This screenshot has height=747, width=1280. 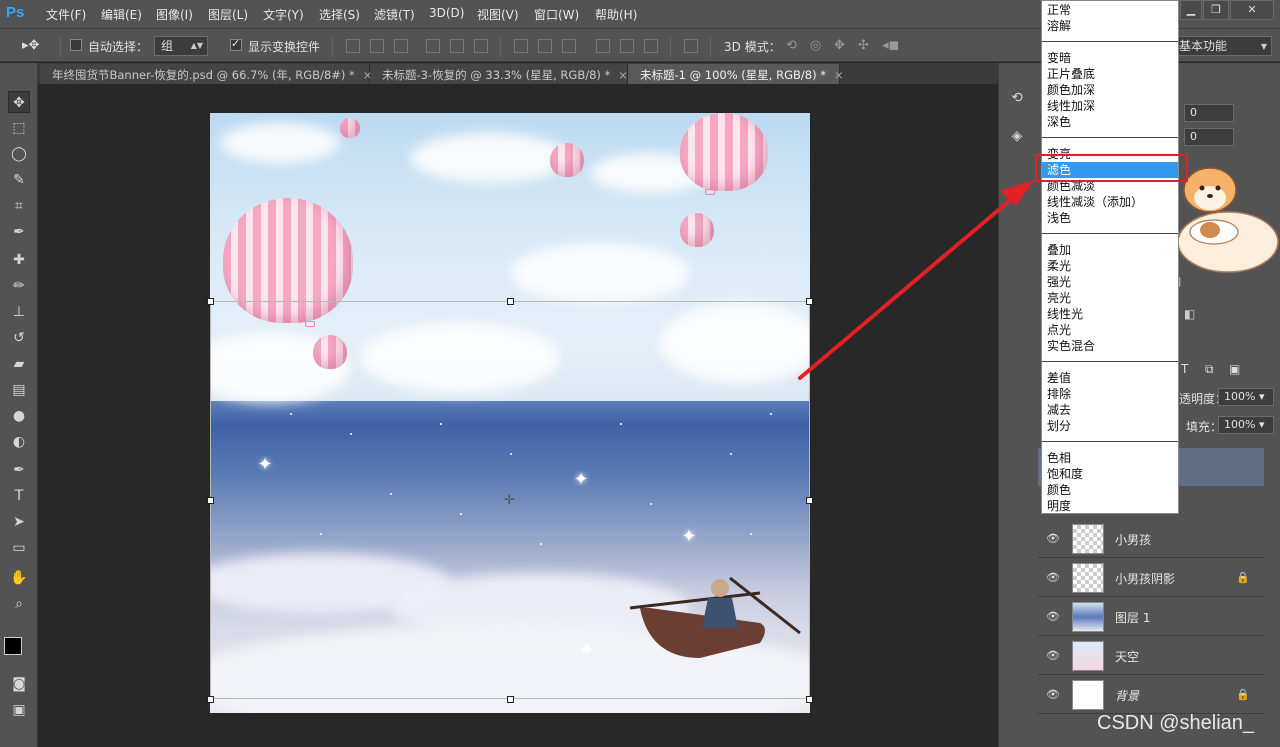 What do you see at coordinates (1191, 10) in the screenshot?
I see `minimize-icon: ▁` at bounding box center [1191, 10].